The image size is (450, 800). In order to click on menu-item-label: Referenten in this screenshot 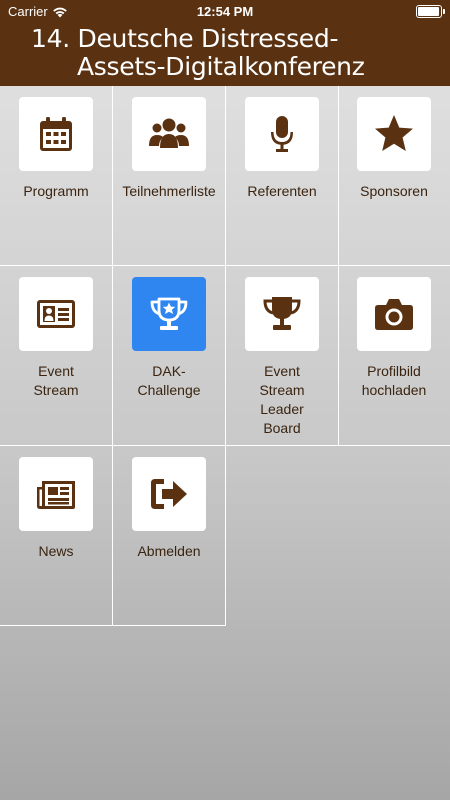, I will do `click(282, 191)`.